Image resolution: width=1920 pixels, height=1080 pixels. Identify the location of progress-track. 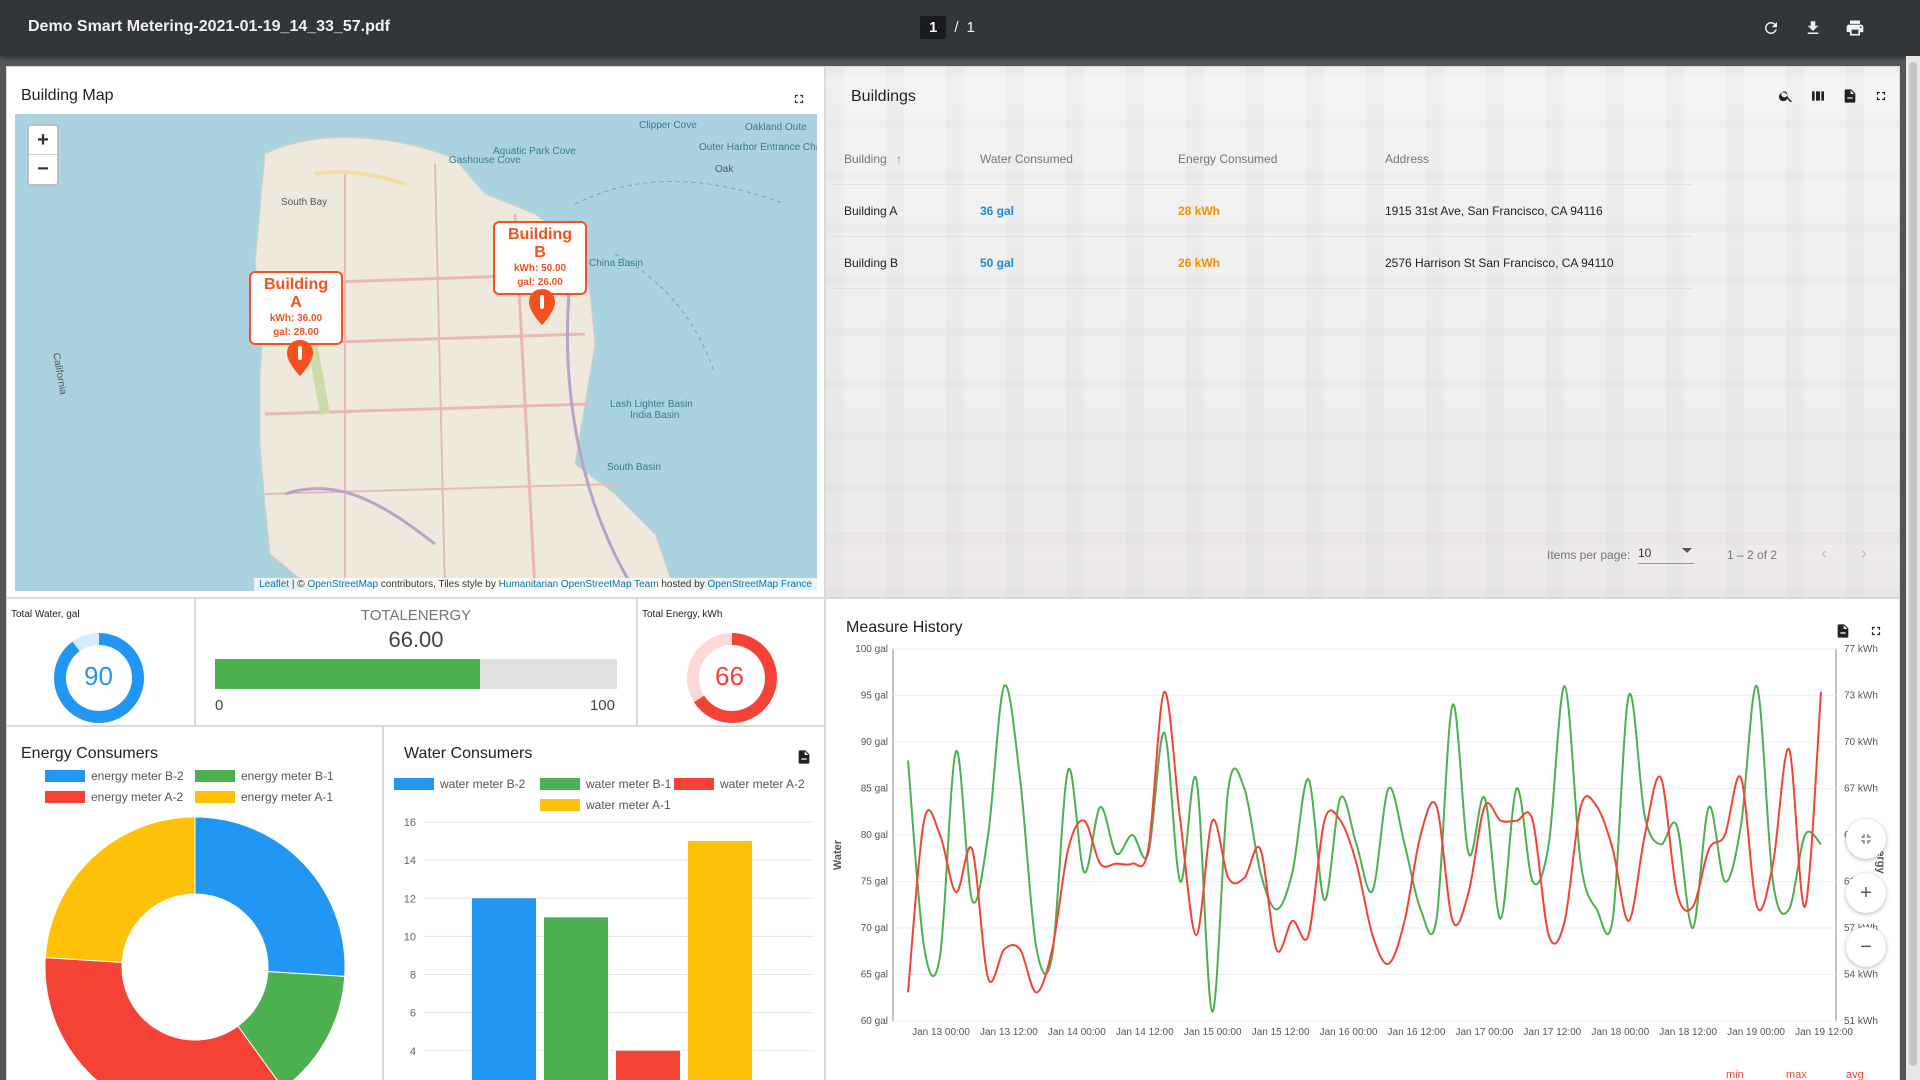
(416, 674).